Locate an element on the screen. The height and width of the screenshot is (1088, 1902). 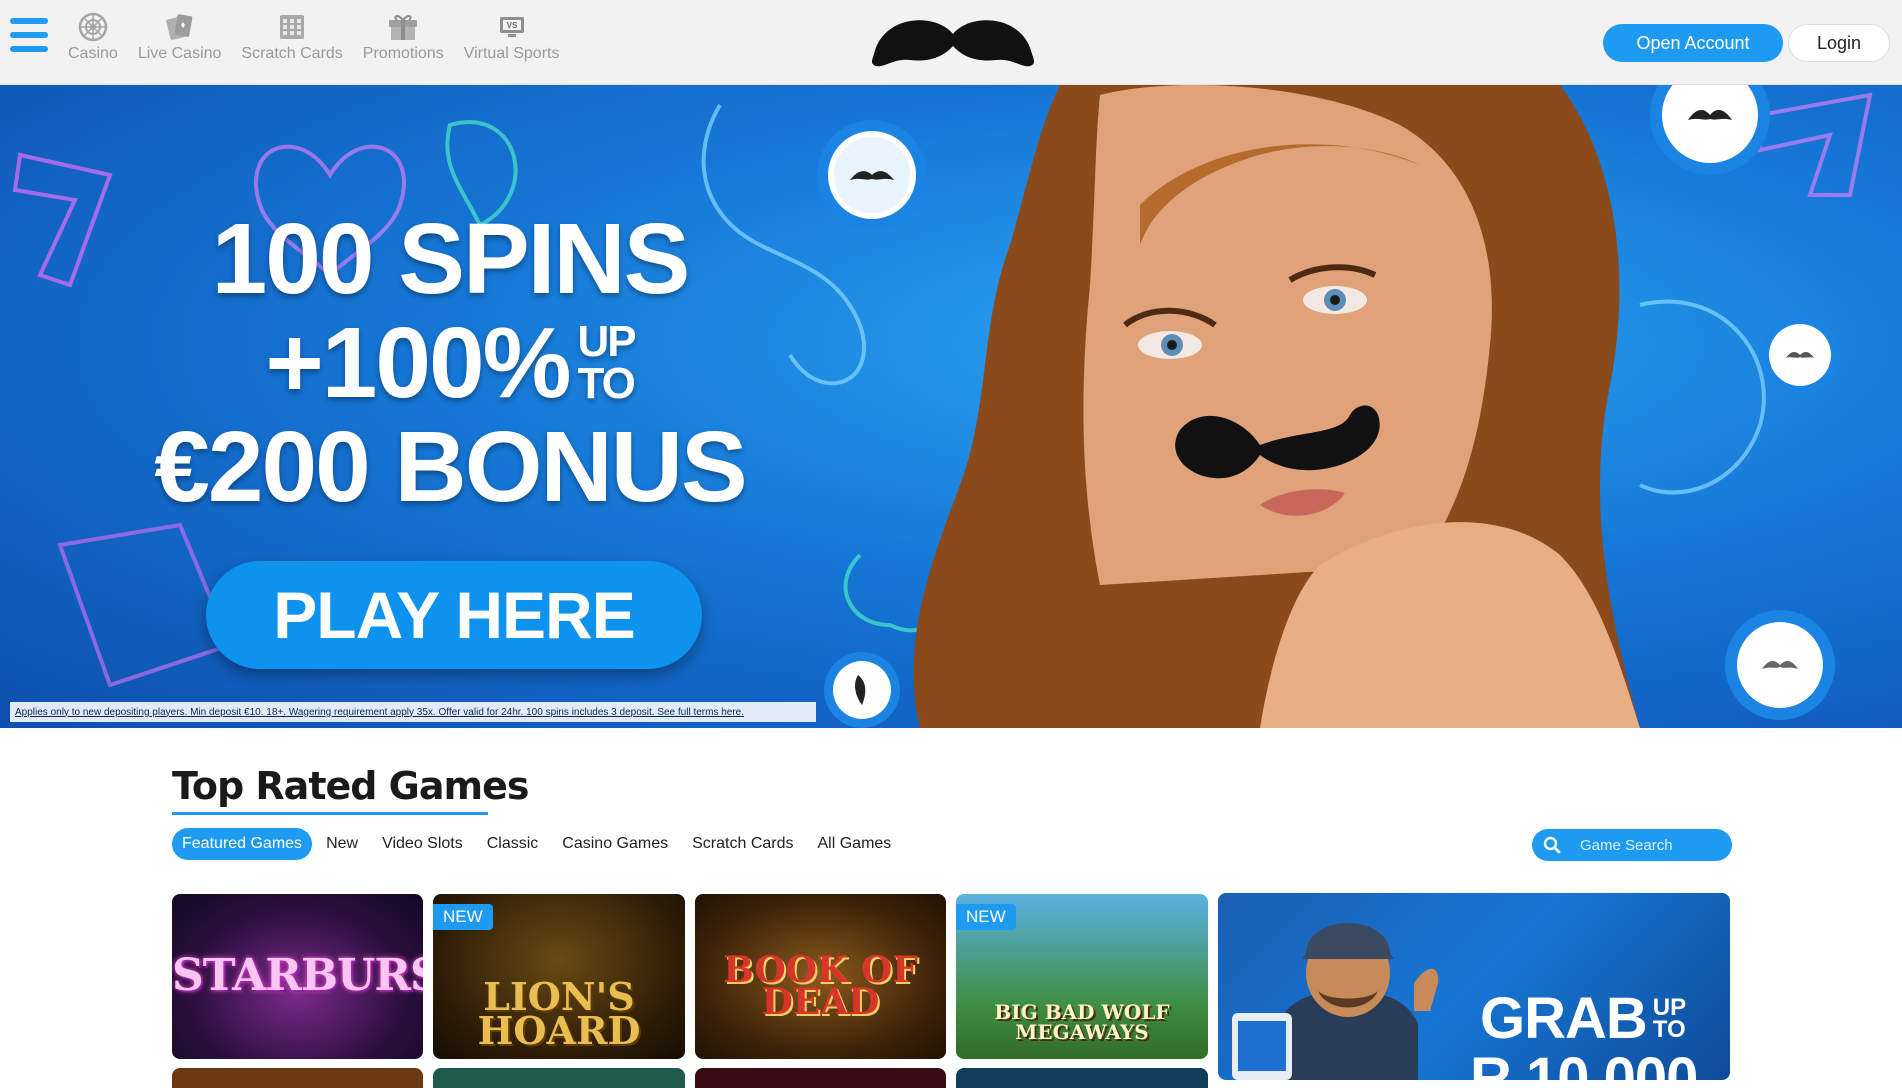
nav-item-virtual-sports: VS Virtual Sports is located at coordinates (511, 42).